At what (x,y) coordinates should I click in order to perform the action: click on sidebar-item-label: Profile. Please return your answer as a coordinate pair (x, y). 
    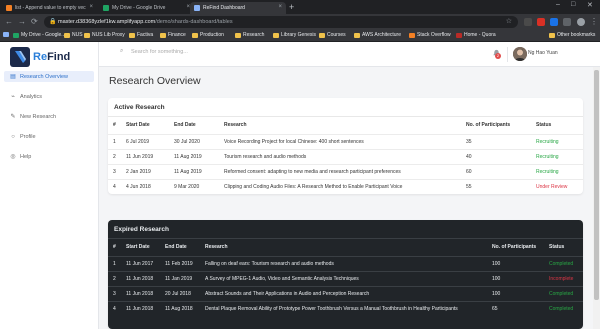
    Looking at the image, I should click on (28, 136).